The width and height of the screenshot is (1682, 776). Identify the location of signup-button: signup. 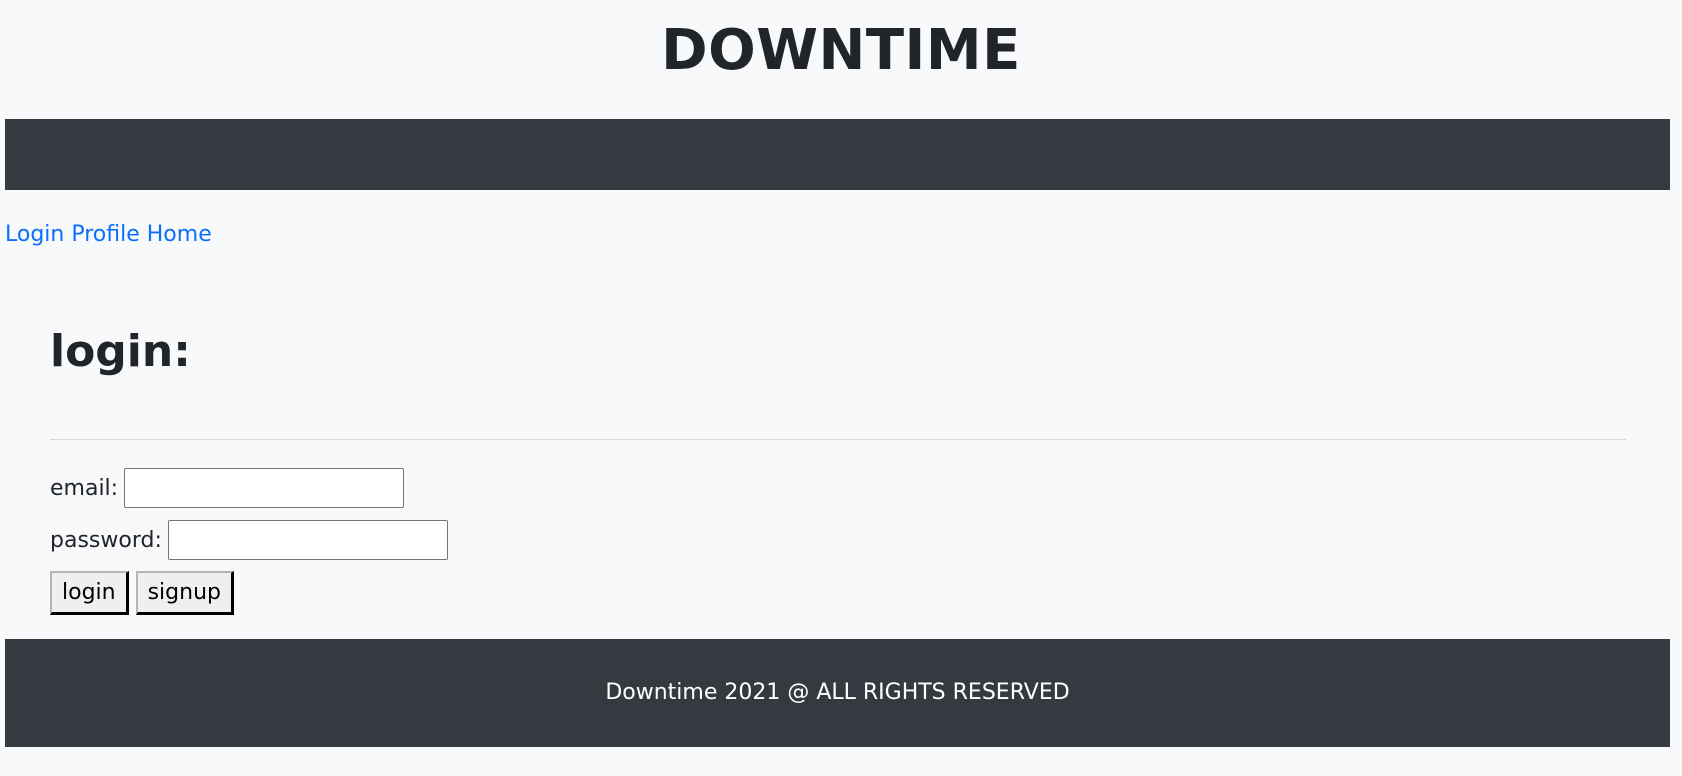
(184, 593).